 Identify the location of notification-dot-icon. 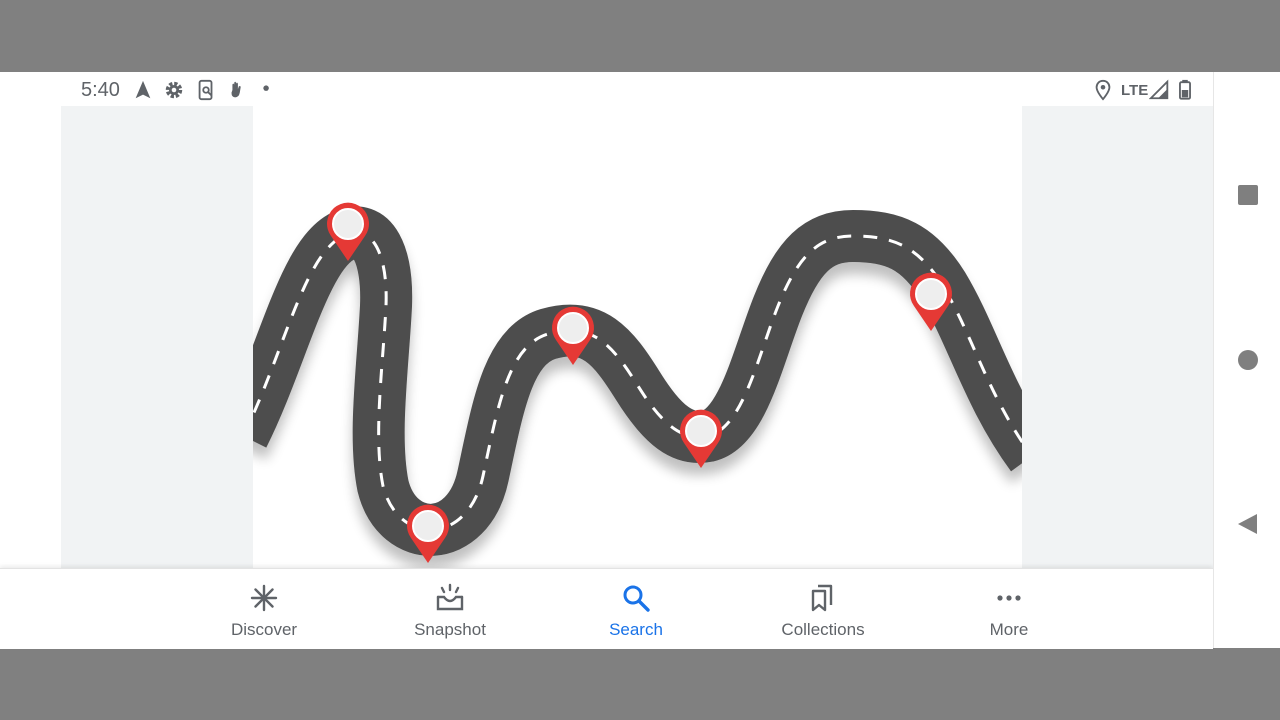
(267, 90).